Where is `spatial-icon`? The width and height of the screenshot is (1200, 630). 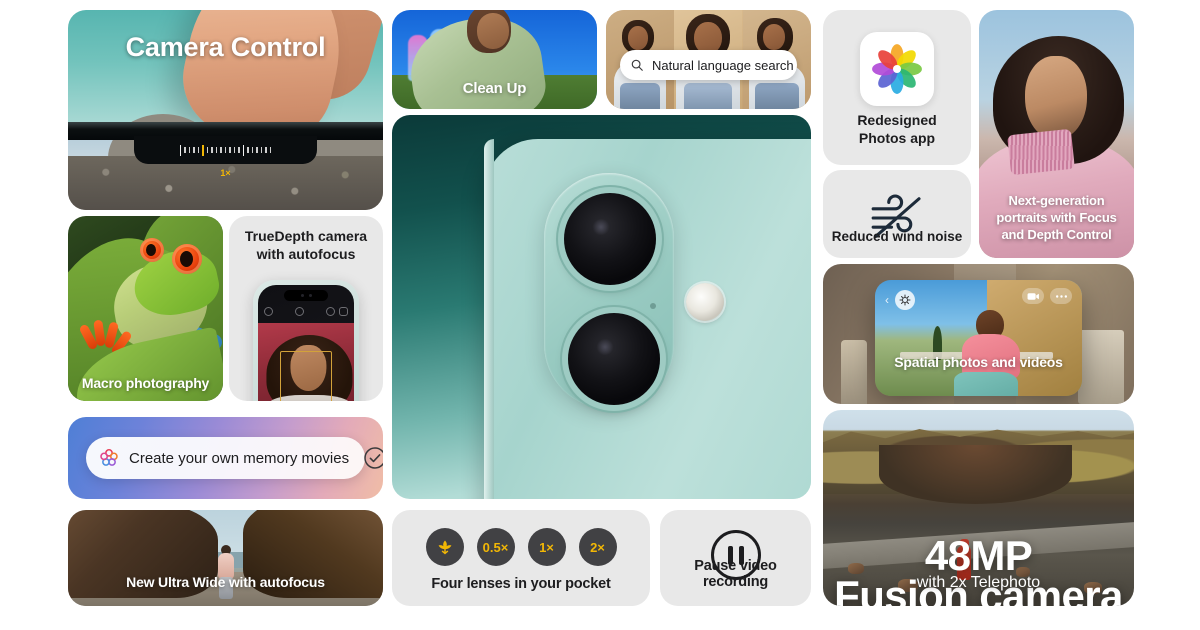
spatial-icon is located at coordinates (905, 300).